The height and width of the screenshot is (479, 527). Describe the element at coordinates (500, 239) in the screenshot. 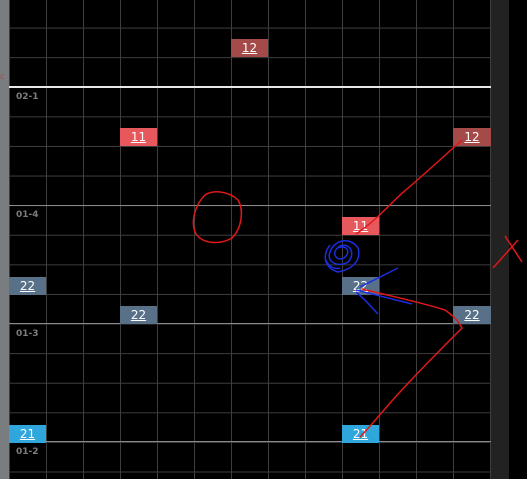

I see `vertical-scrollbar` at that location.